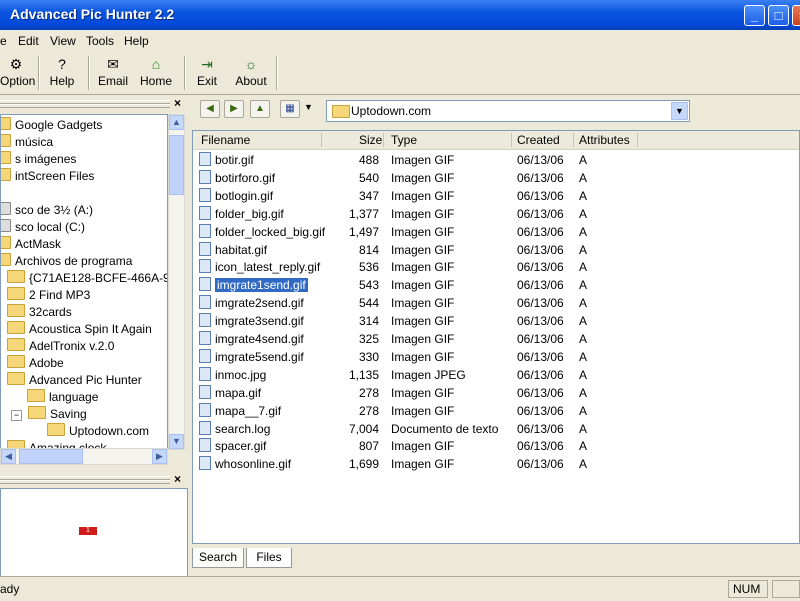  Describe the element at coordinates (778, 15) in the screenshot. I see `maximize-button: □` at that location.